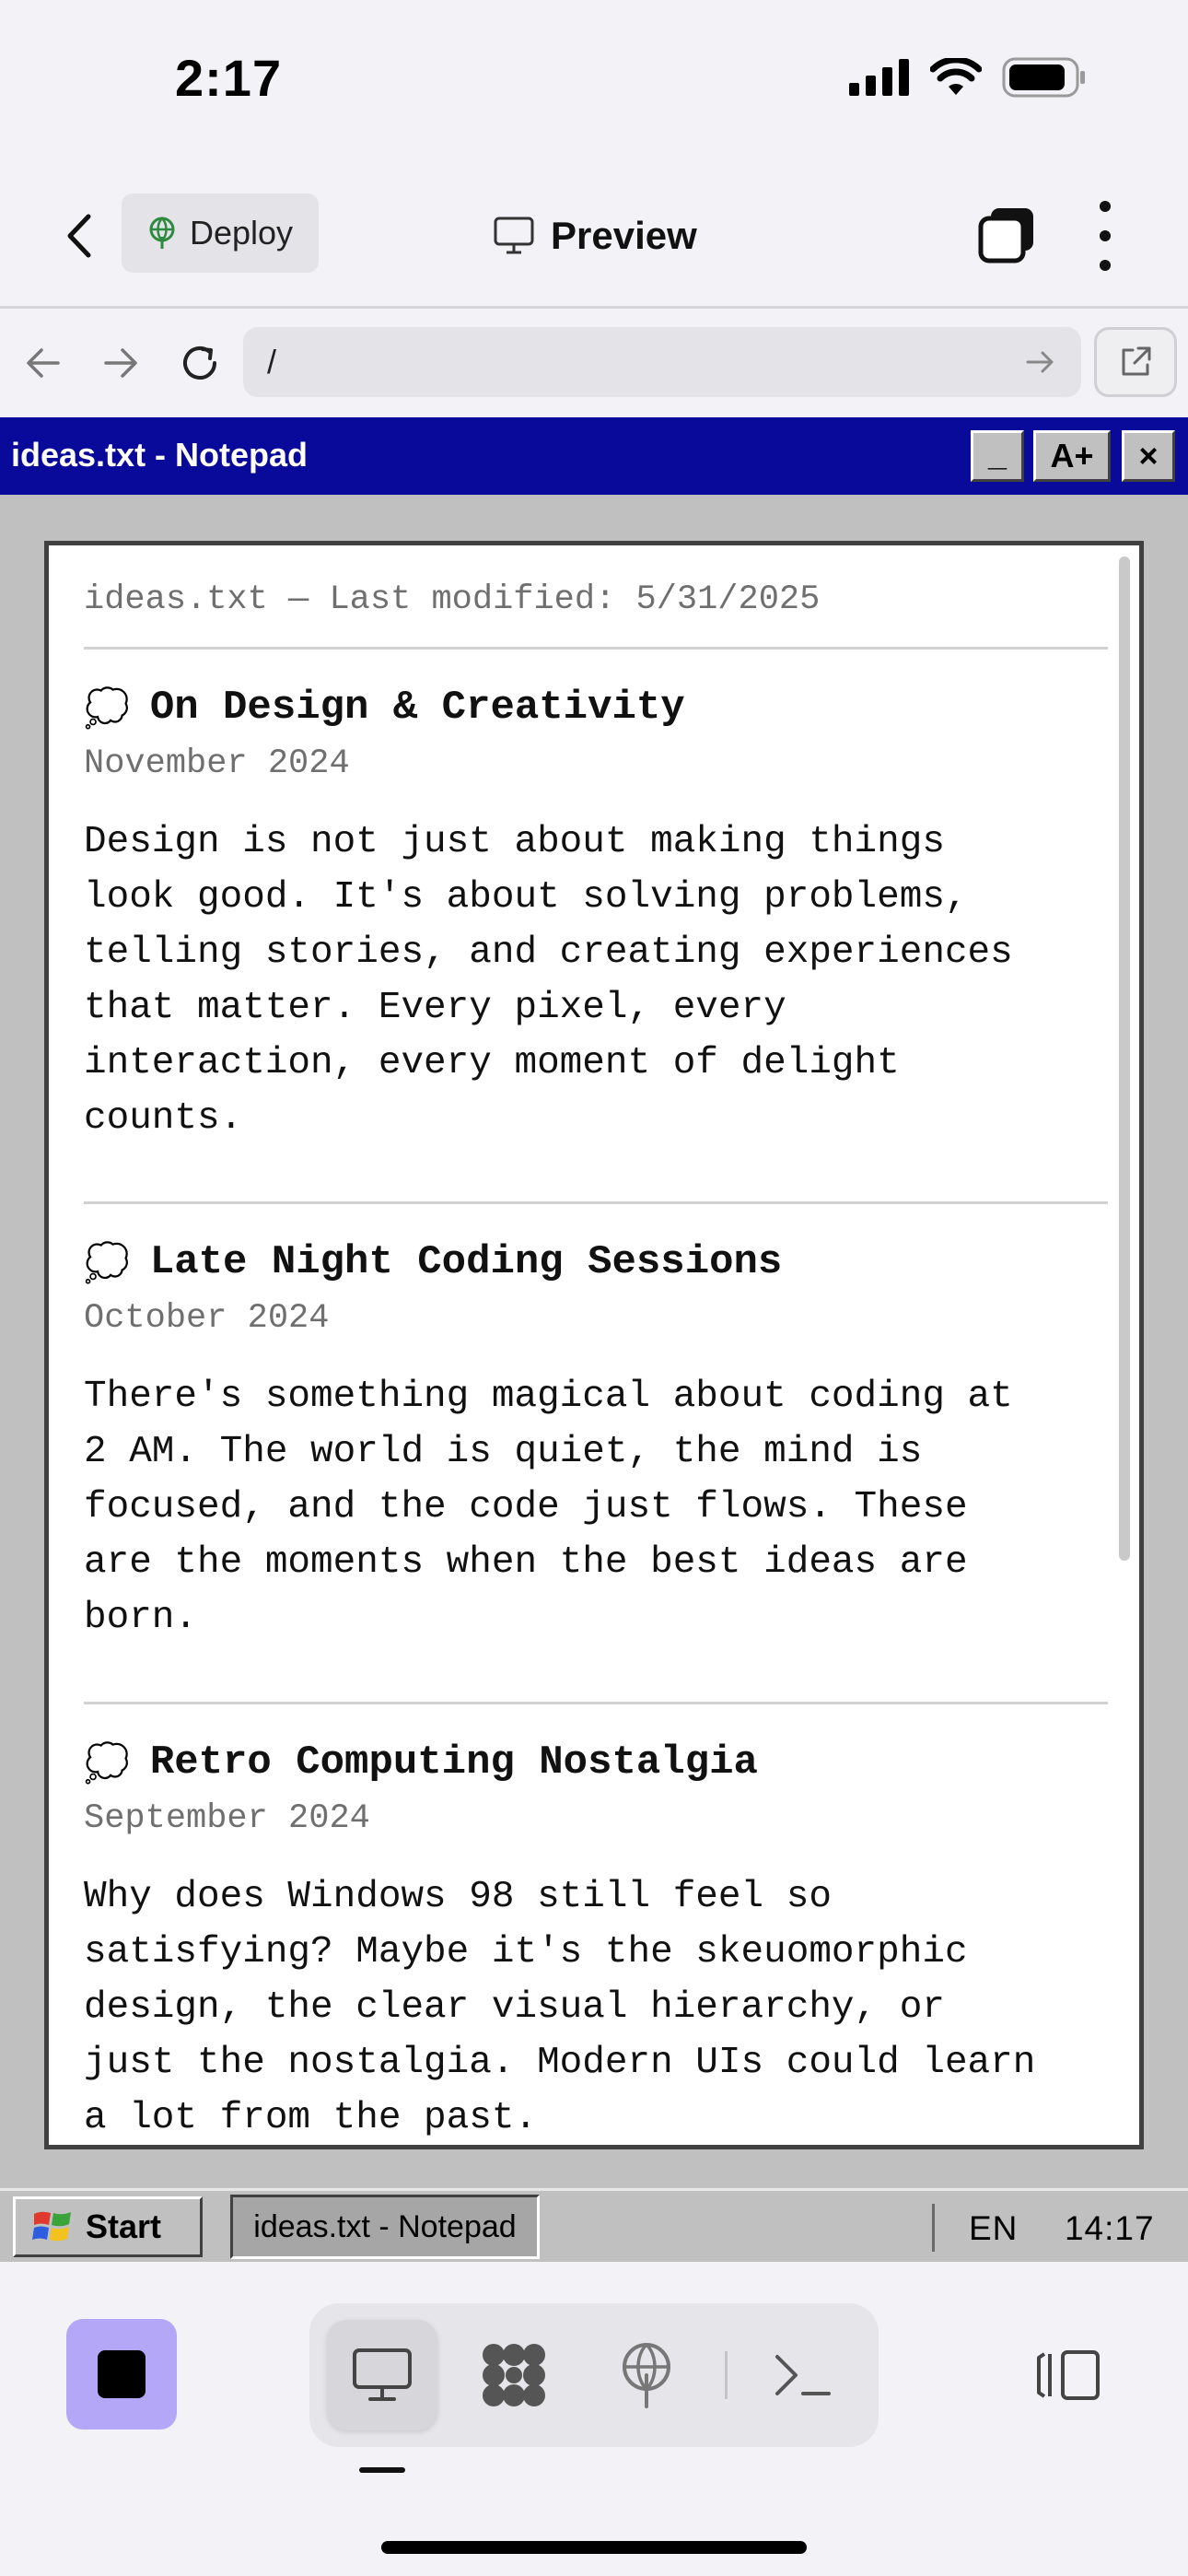  I want to click on monitor-icon, so click(514, 235).